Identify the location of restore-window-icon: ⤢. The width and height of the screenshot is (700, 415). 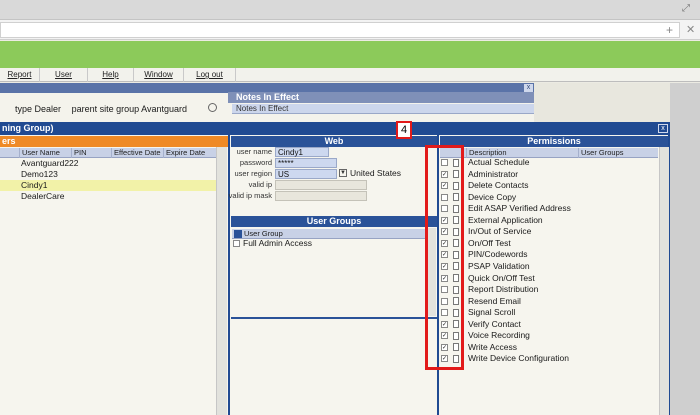
(687, 9).